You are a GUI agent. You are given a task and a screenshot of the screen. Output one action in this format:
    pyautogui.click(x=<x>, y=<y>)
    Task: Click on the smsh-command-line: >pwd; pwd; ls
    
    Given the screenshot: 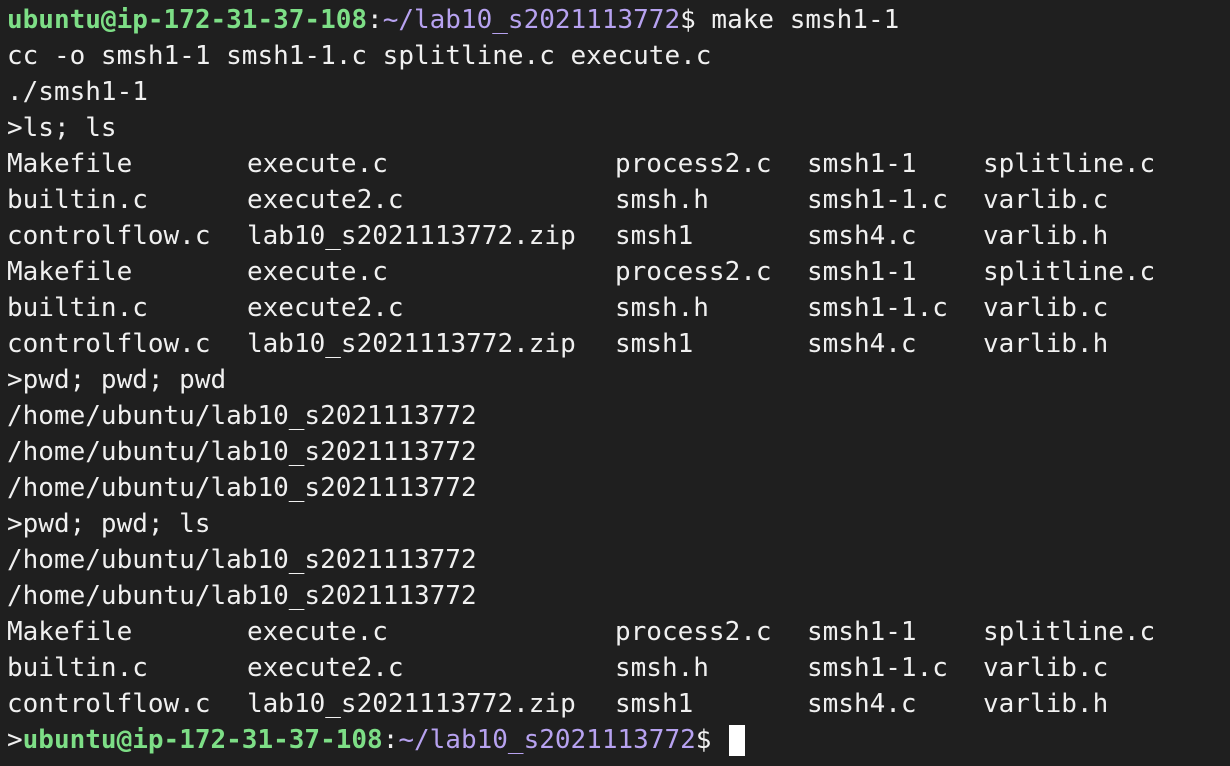 What is the action you would take?
    pyautogui.click(x=109, y=524)
    